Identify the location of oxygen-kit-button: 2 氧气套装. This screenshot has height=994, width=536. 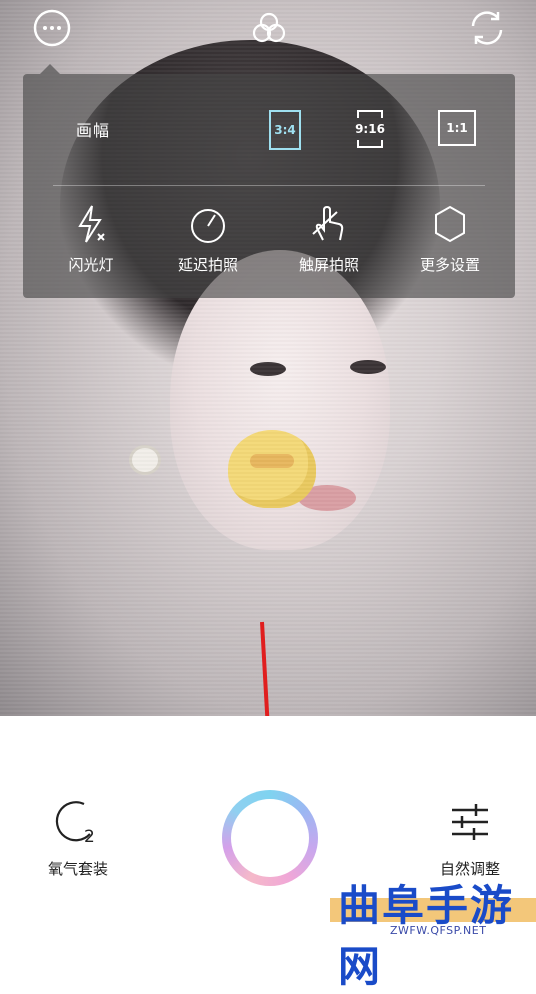
(78, 838).